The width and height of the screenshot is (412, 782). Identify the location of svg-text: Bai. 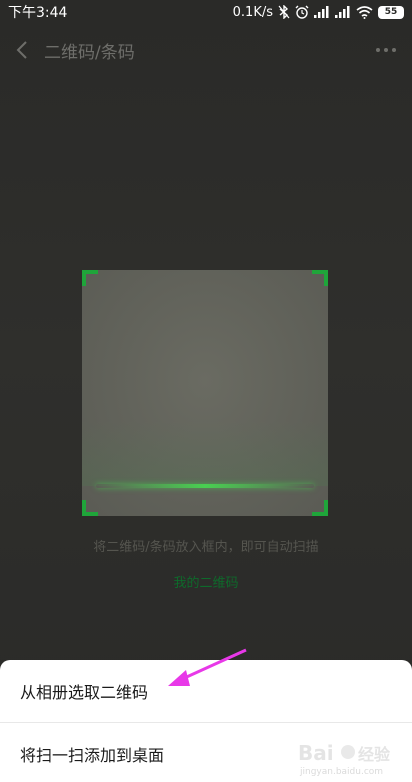
(316, 753).